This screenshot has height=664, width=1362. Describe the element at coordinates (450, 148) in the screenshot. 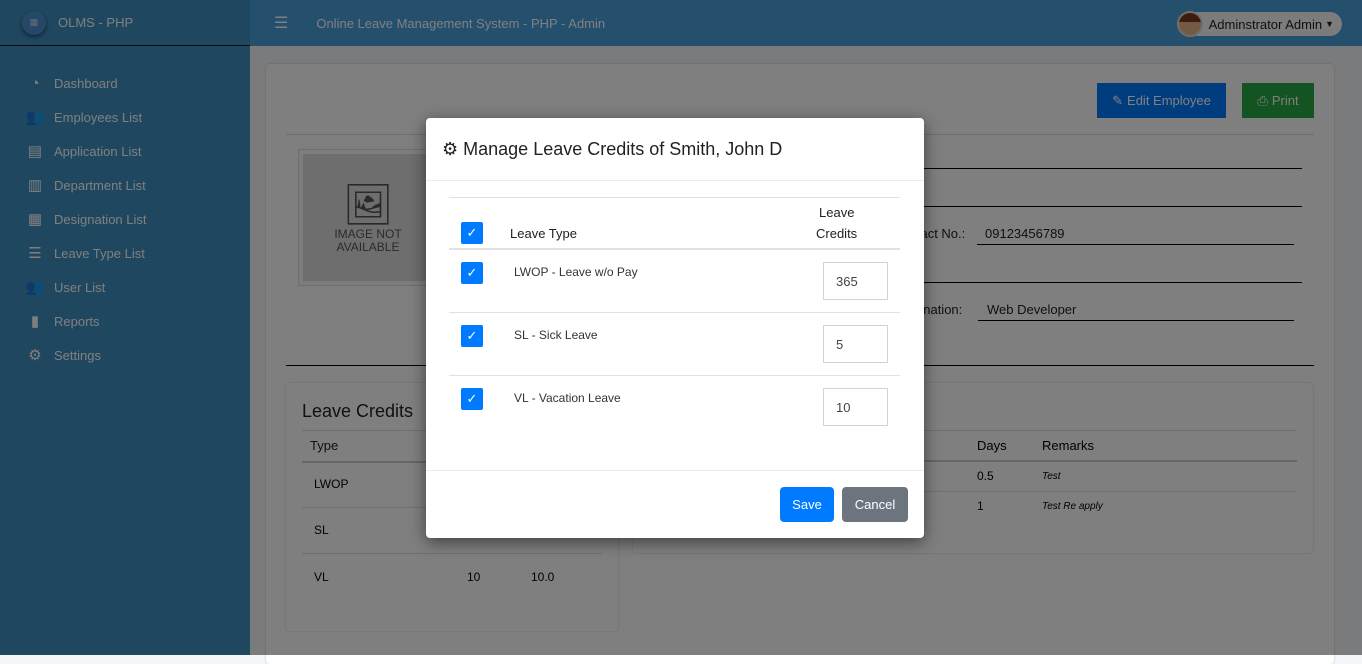

I see `gear-icon: ⚙` at that location.